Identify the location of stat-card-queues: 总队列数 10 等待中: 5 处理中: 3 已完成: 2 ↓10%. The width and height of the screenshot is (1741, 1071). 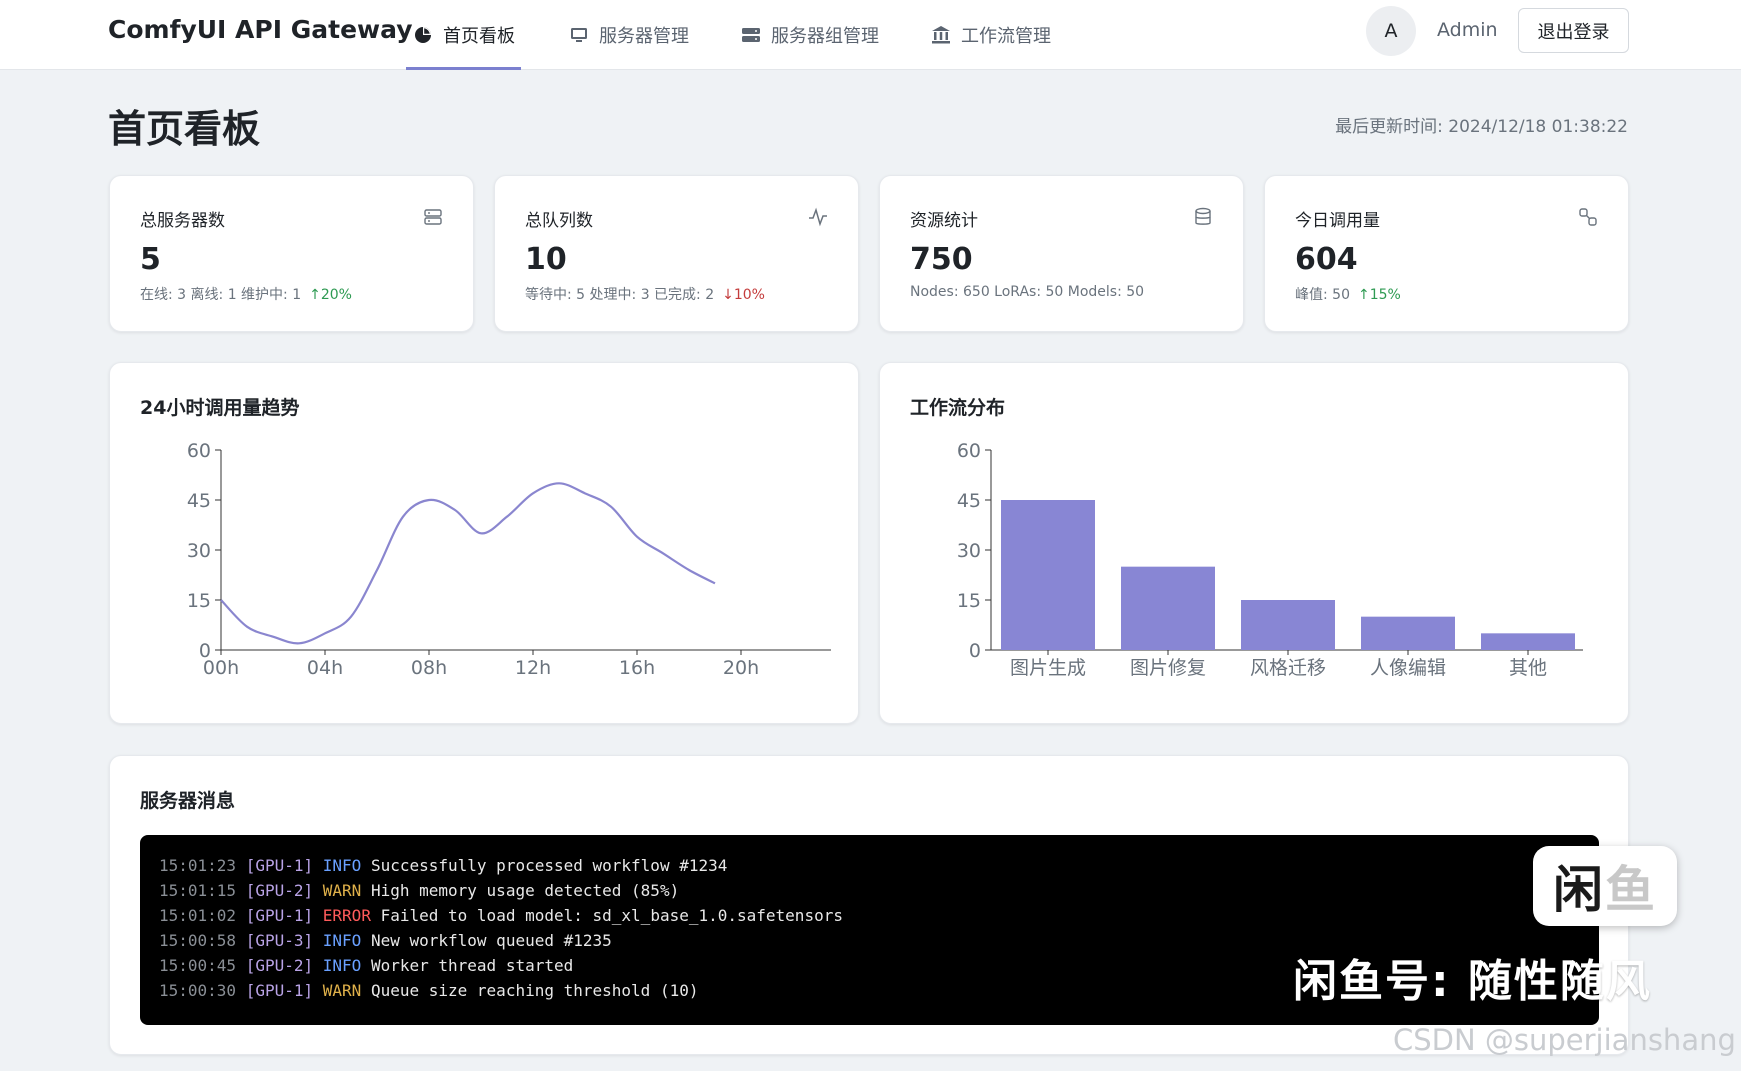
(676, 253).